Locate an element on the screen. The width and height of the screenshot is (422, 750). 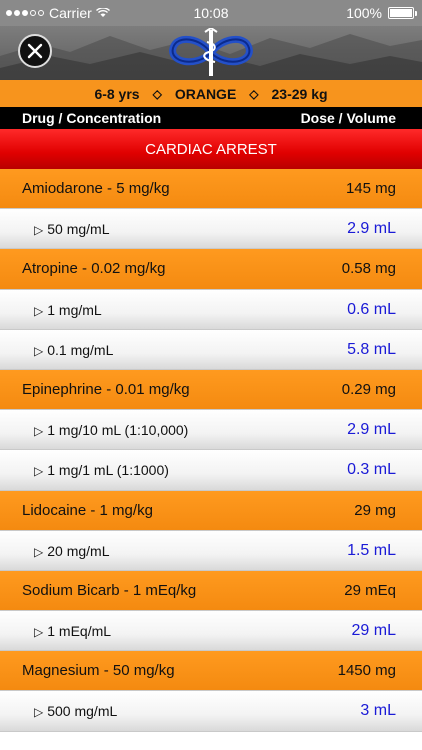
concentration-row: ▷ 0.1 mg/mL 5.8 mL is located at coordinates (211, 349).